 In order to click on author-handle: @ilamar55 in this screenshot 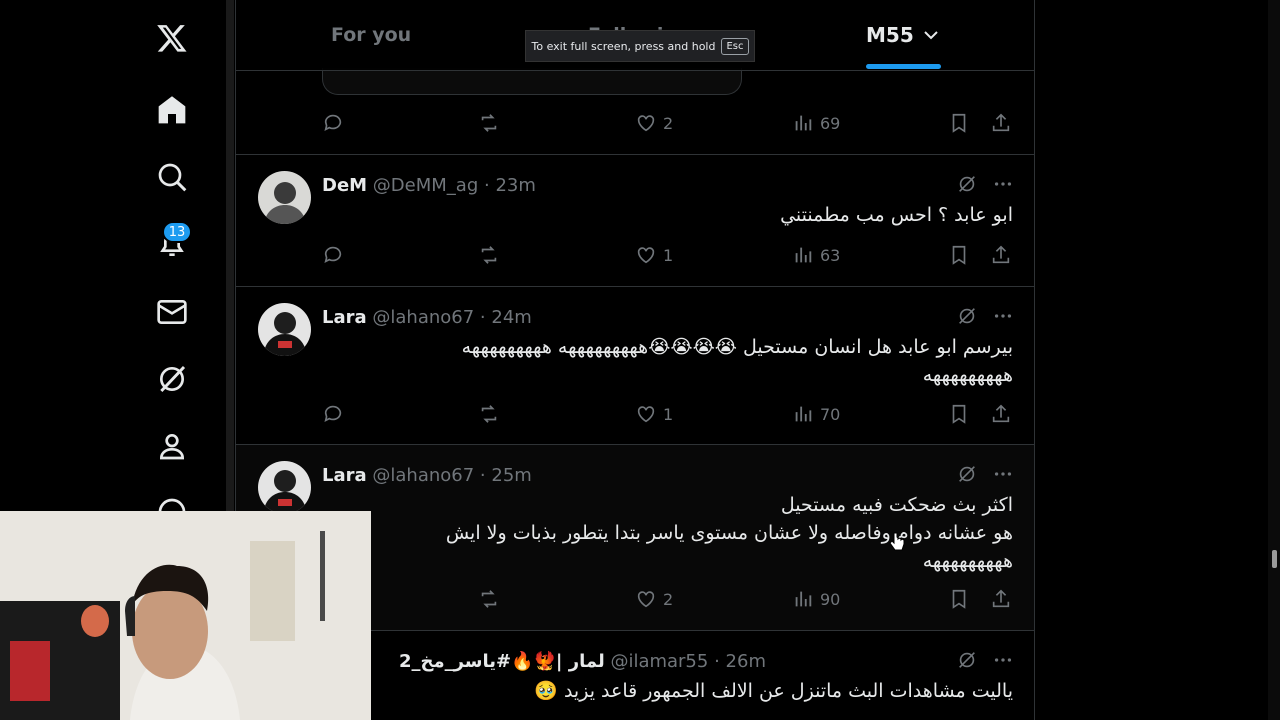, I will do `click(659, 661)`.